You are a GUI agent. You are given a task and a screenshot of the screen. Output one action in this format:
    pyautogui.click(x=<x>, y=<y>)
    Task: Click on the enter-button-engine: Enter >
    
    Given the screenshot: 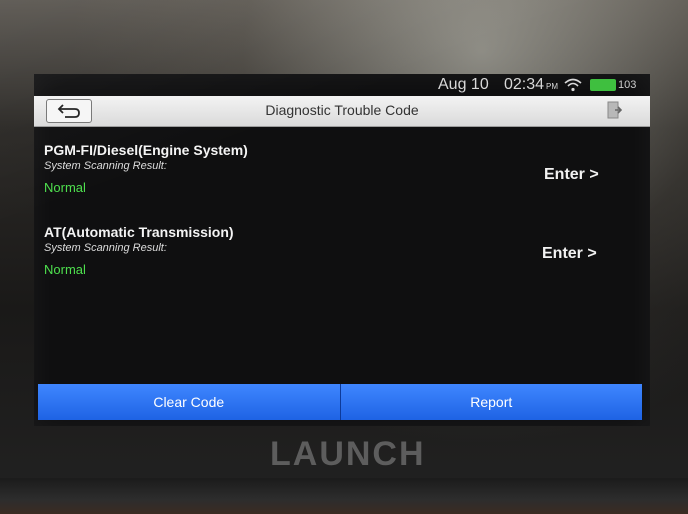 What is the action you would take?
    pyautogui.click(x=571, y=175)
    